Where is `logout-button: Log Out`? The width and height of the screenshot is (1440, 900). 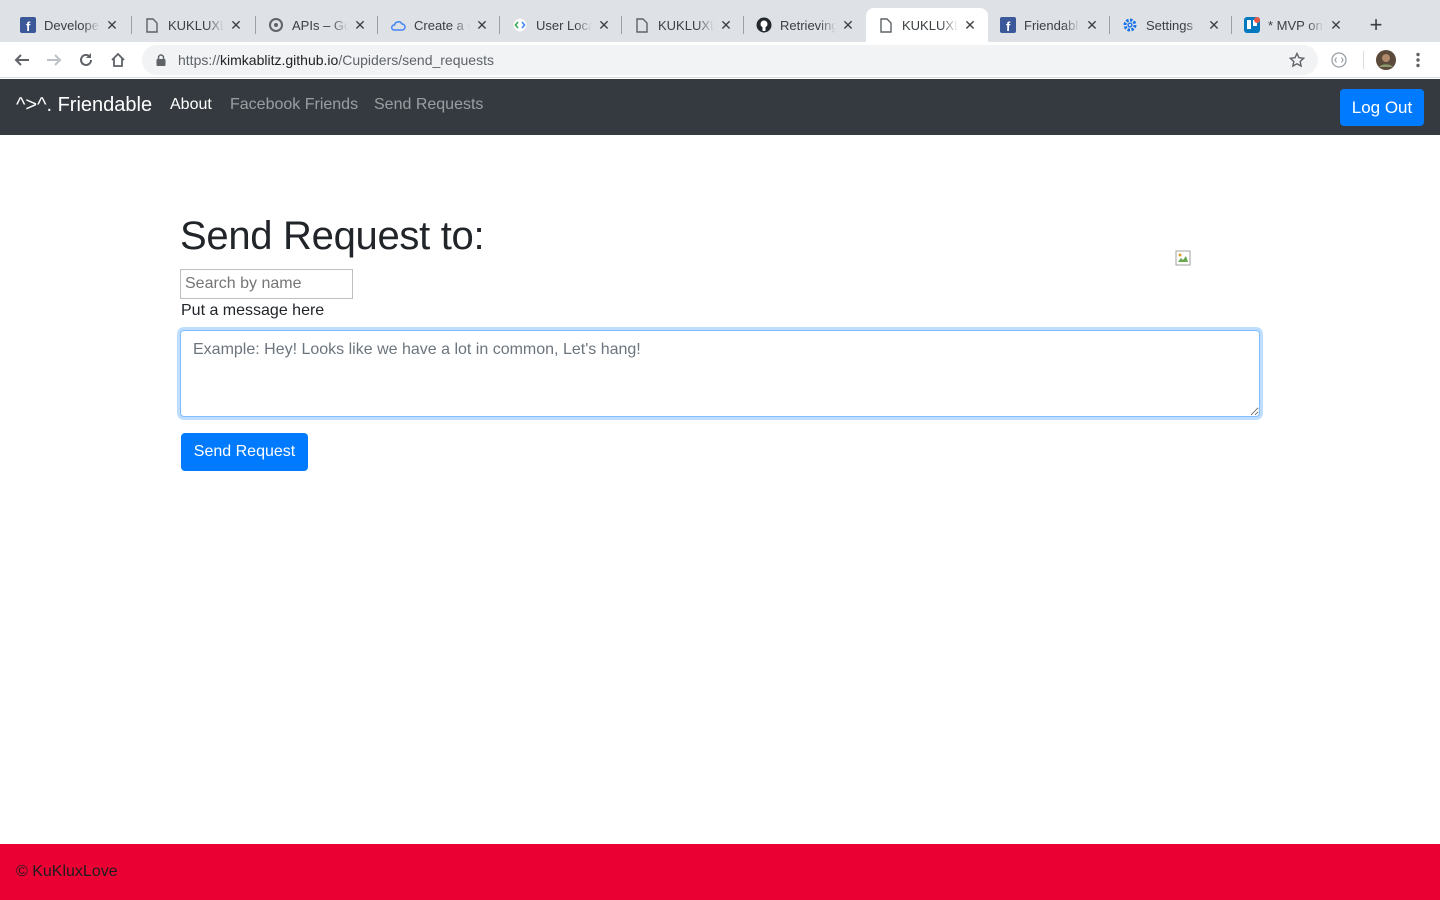 logout-button: Log Out is located at coordinates (1382, 107).